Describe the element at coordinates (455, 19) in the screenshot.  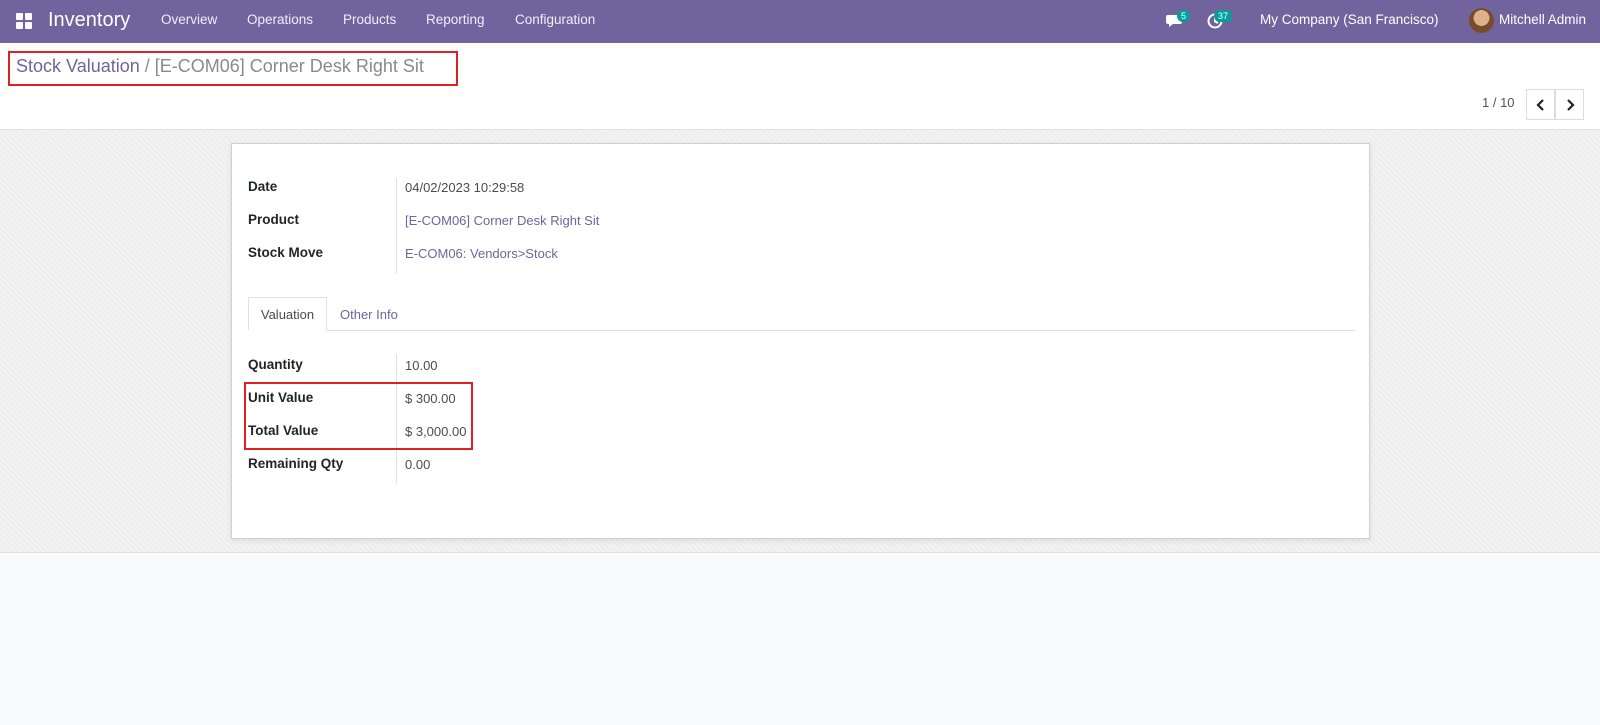
I see `menu-reporting: Reporting` at that location.